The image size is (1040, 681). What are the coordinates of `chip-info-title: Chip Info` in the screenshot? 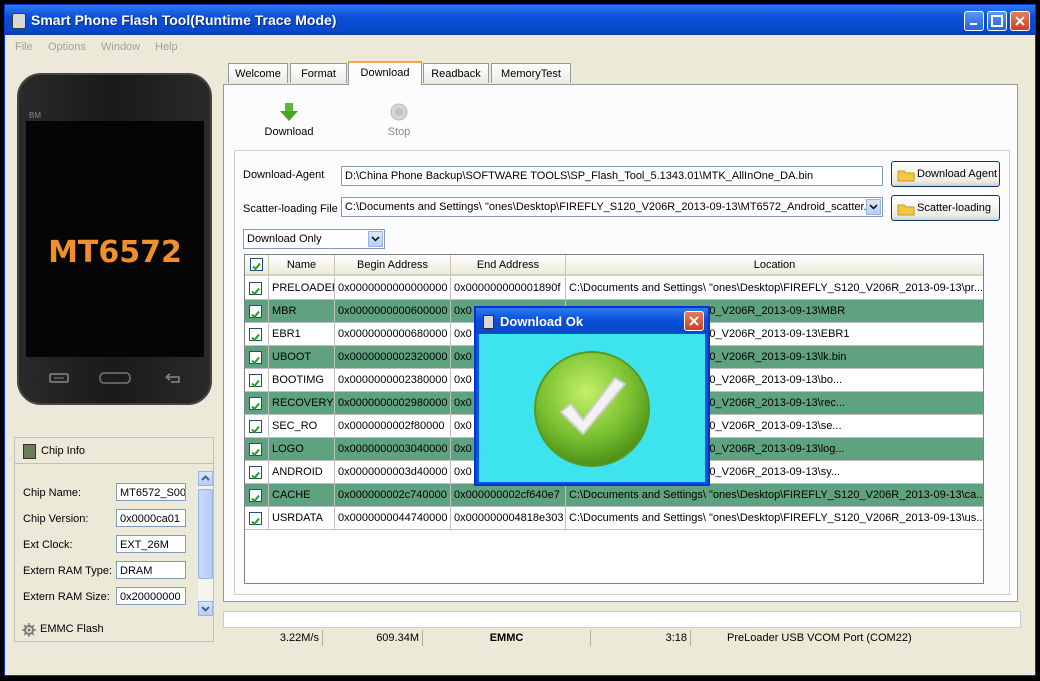 It's located at (63, 451).